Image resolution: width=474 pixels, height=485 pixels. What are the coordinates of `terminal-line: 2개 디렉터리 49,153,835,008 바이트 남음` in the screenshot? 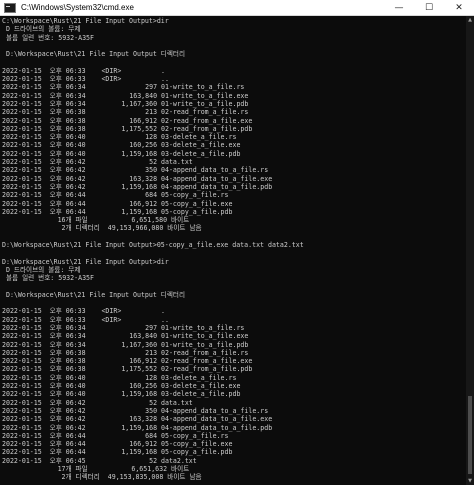 It's located at (102, 477).